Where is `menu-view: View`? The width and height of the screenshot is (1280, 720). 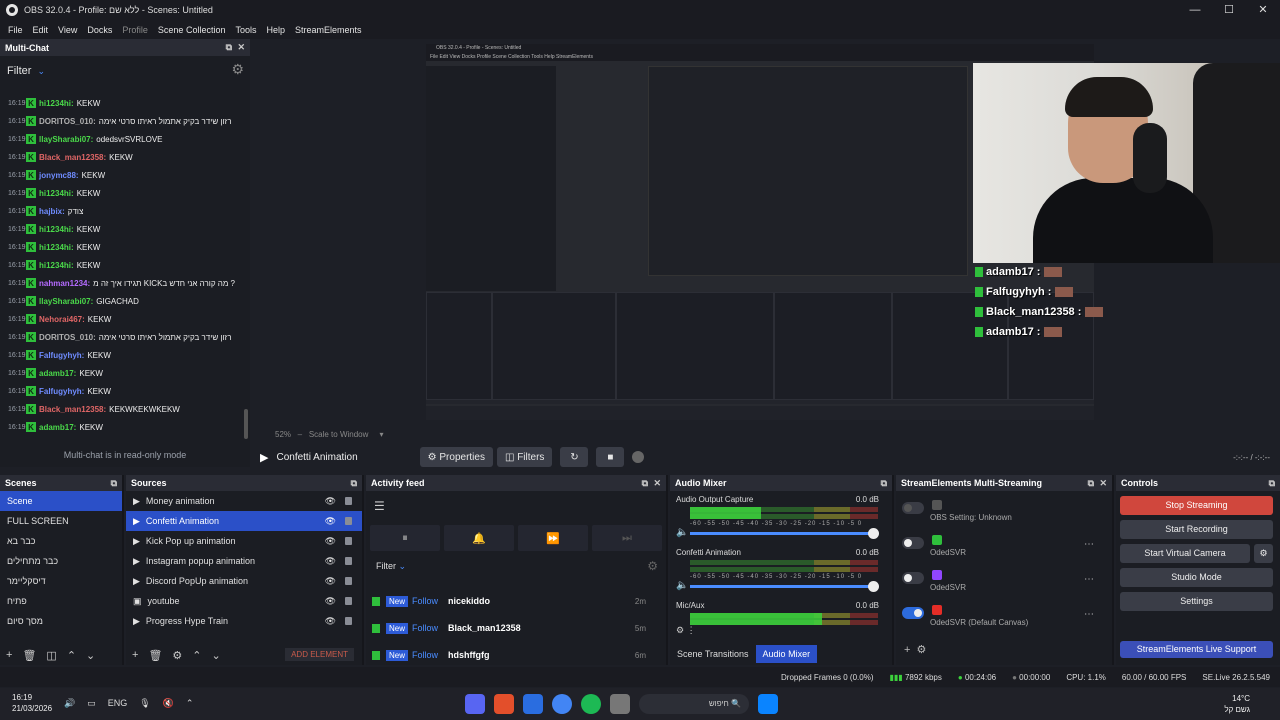 menu-view: View is located at coordinates (67, 30).